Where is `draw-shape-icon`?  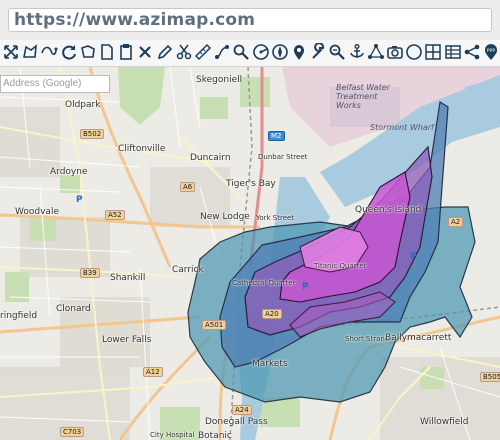
draw-shape-icon is located at coordinates (49, 52).